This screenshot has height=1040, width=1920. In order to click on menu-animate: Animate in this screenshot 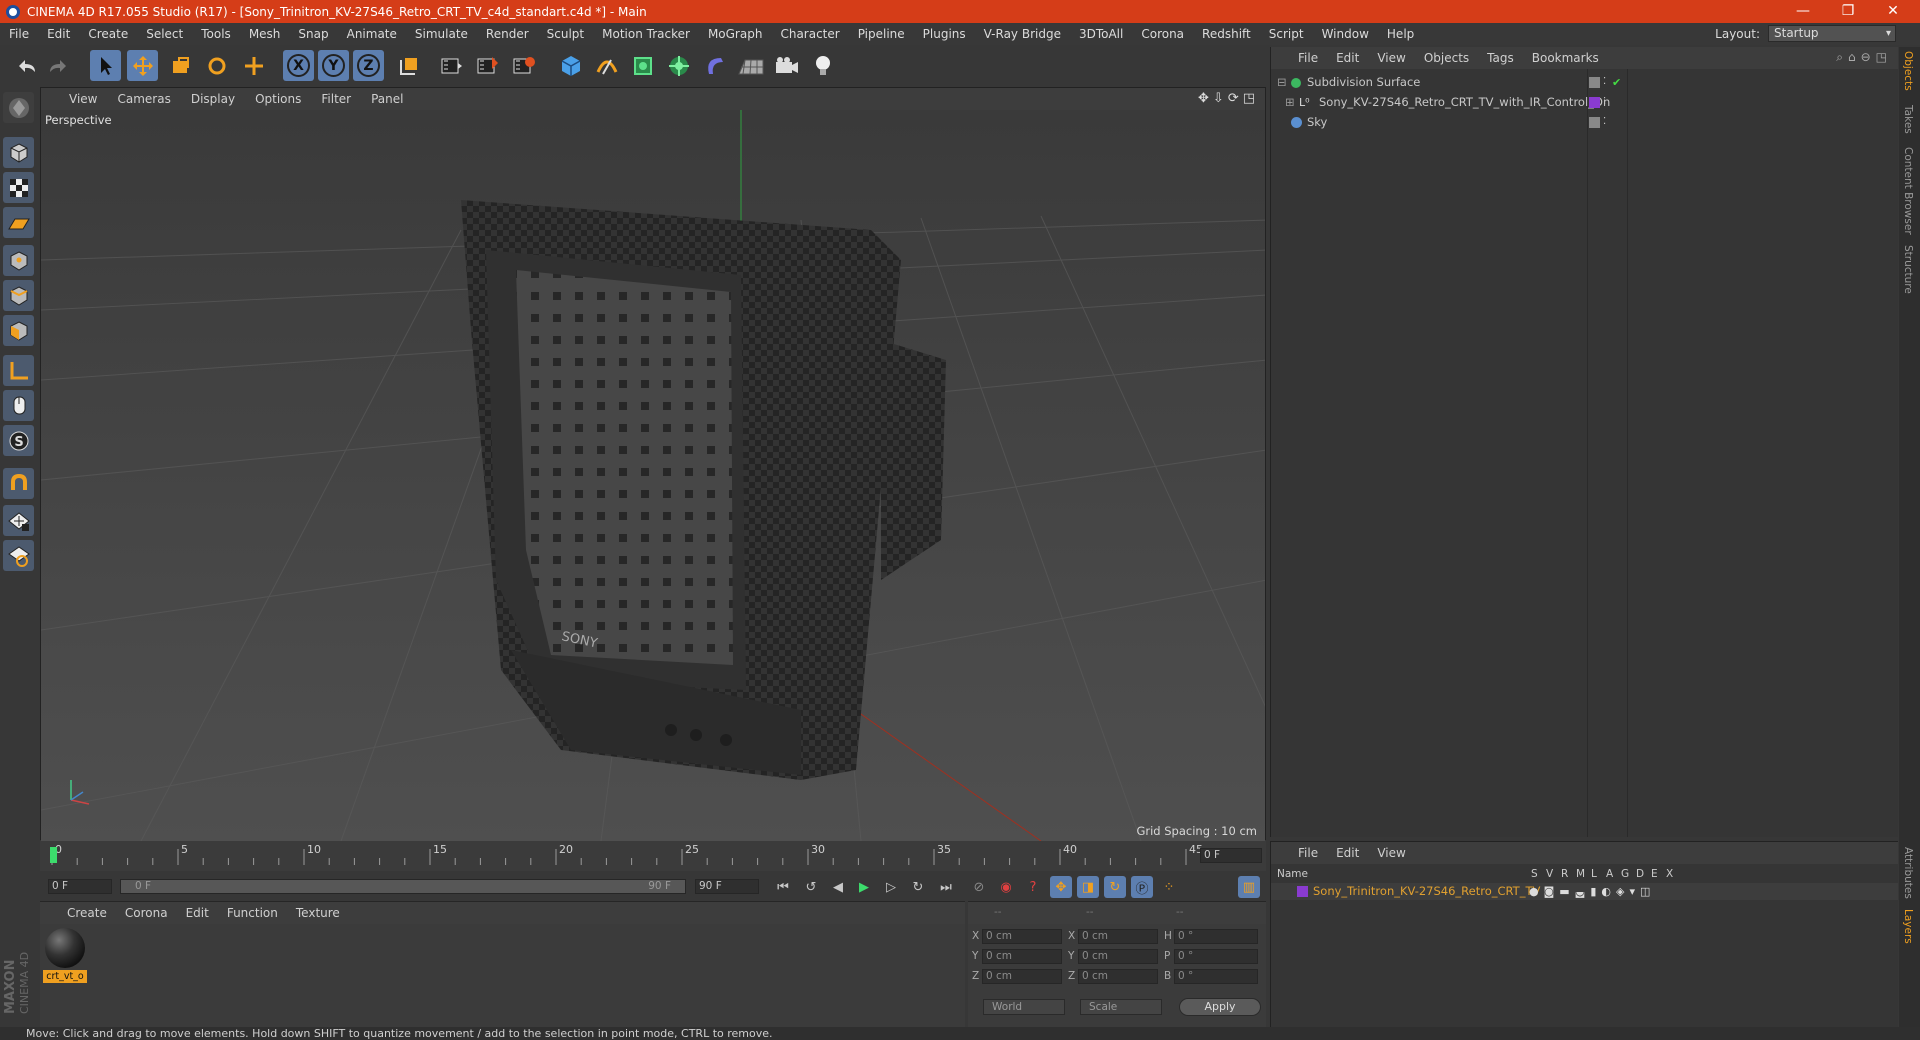, I will do `click(372, 34)`.